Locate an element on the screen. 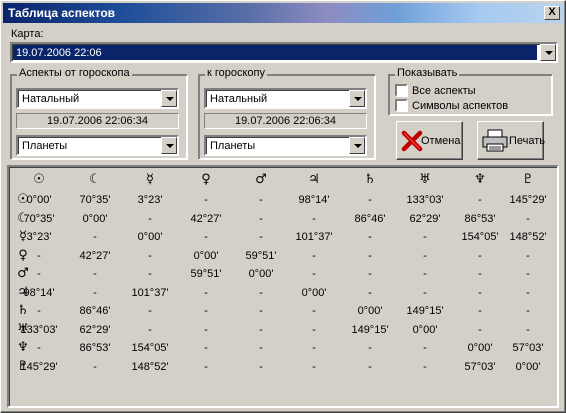 This screenshot has width=566, height=413. aspects-from-type-select: Натальный is located at coordinates (97, 98).